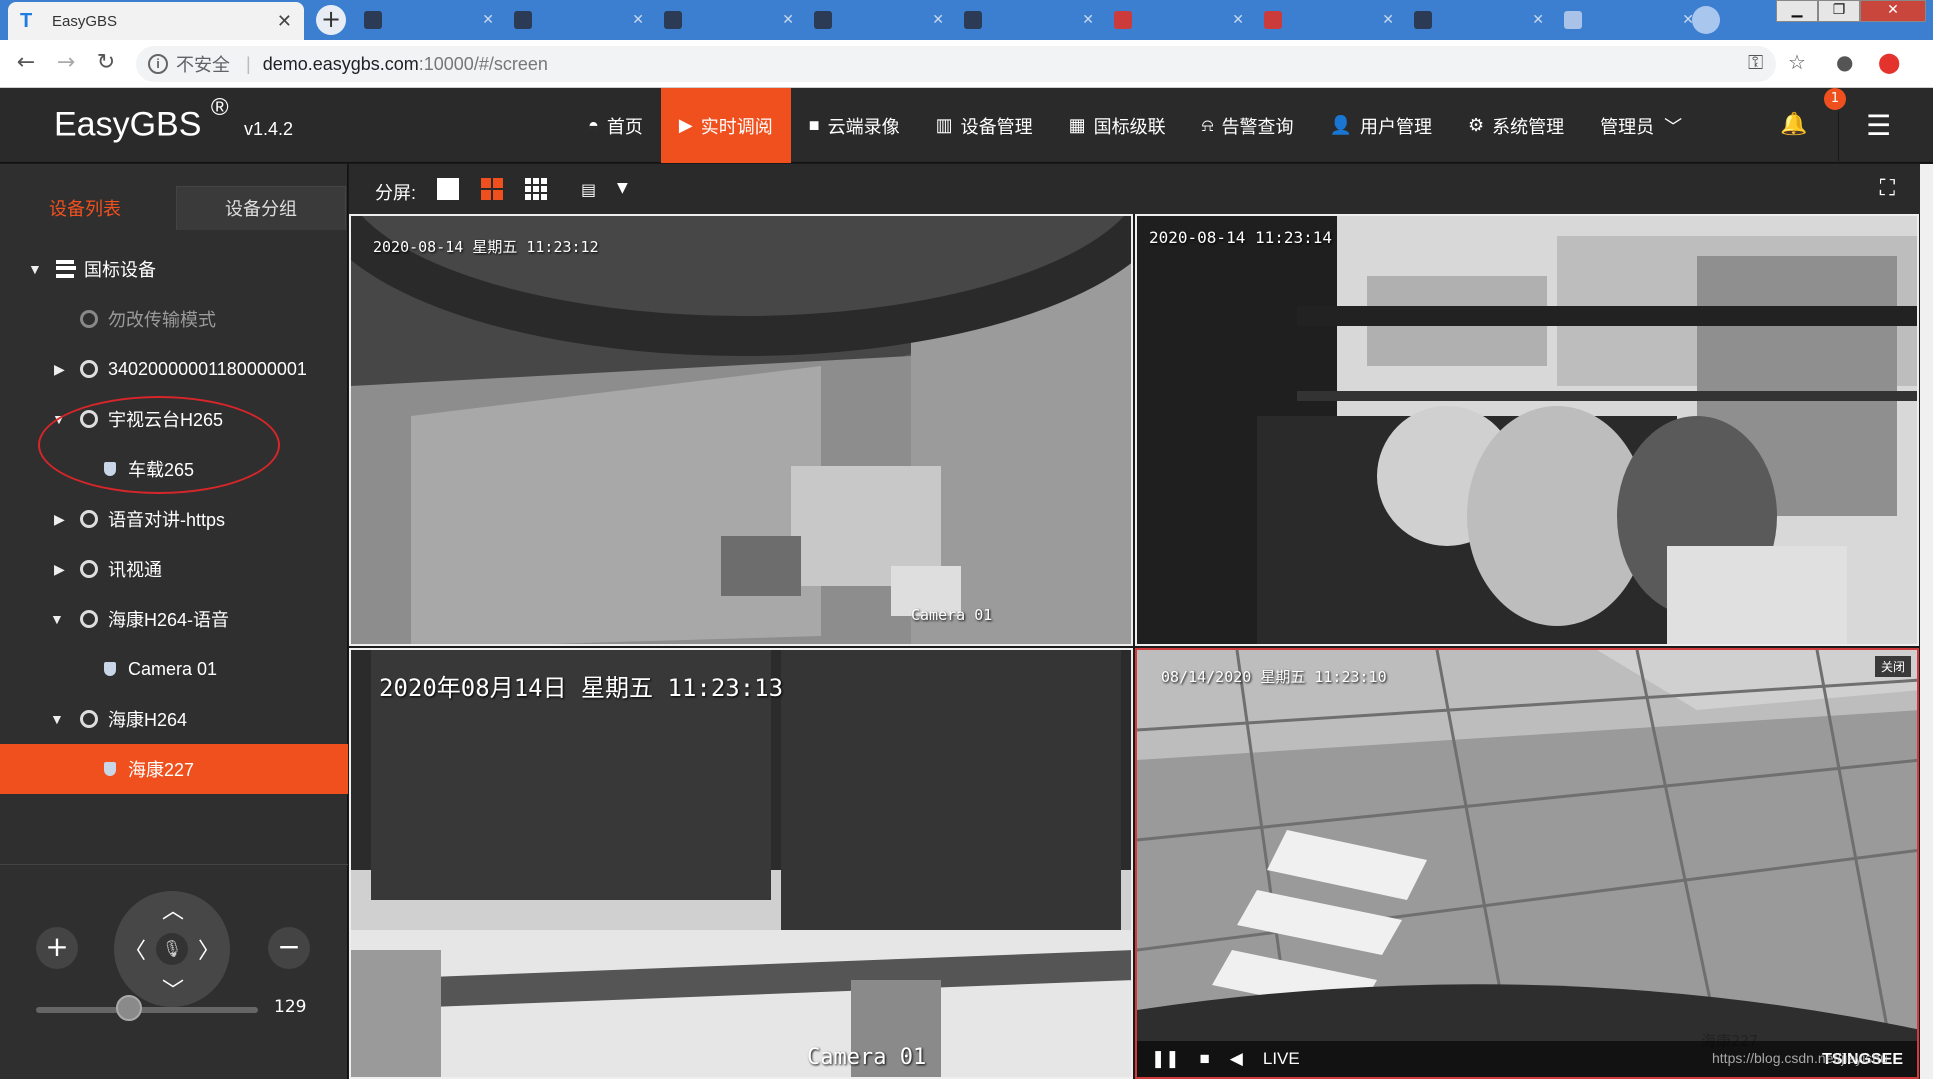 Image resolution: width=1933 pixels, height=1079 pixels. I want to click on pane-2-timestamp: 2020-08-14 11:23:14, so click(1241, 237).